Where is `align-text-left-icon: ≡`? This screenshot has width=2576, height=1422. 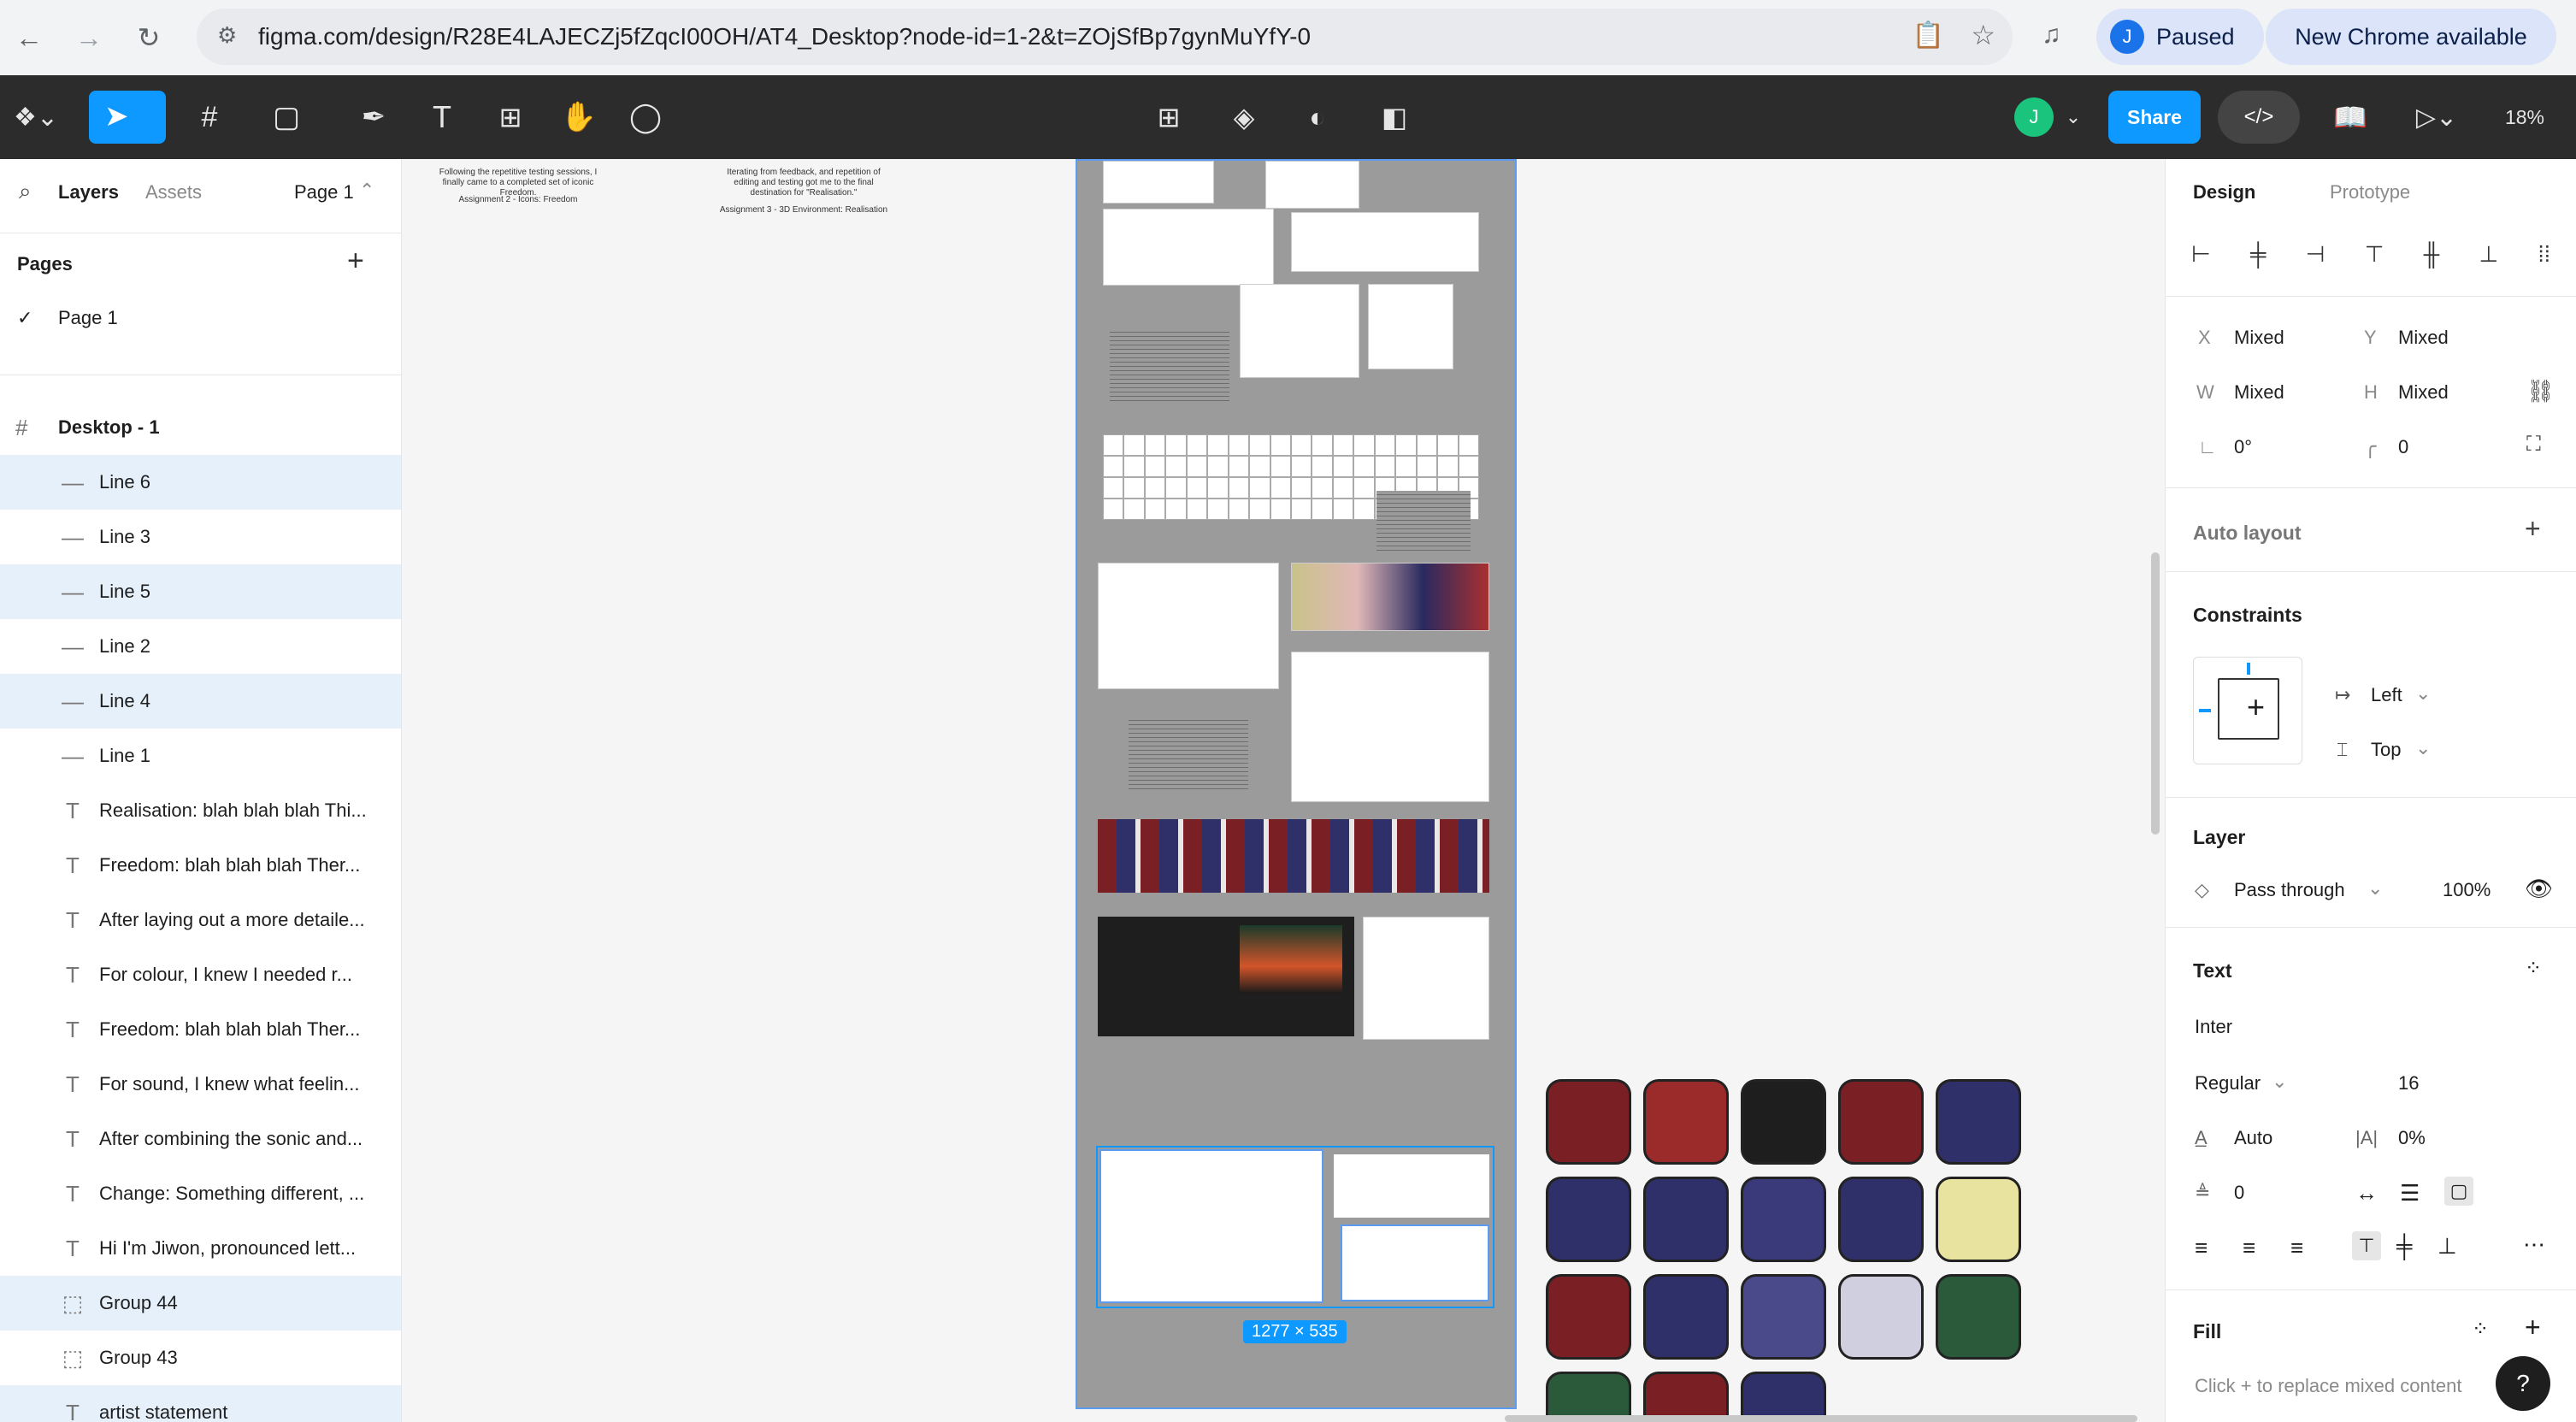 align-text-left-icon: ≡ is located at coordinates (2201, 1248).